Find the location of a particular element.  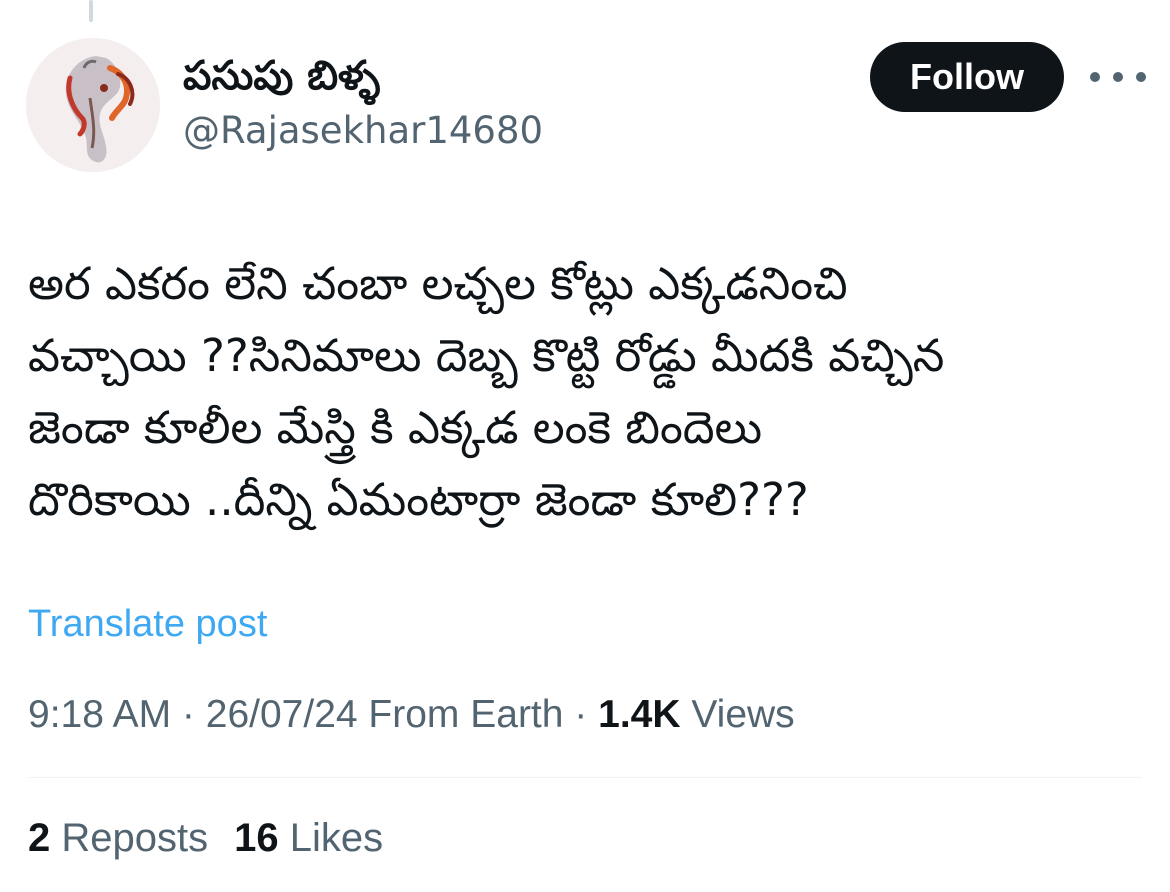

views-count: 1.4K is located at coordinates (639, 714).